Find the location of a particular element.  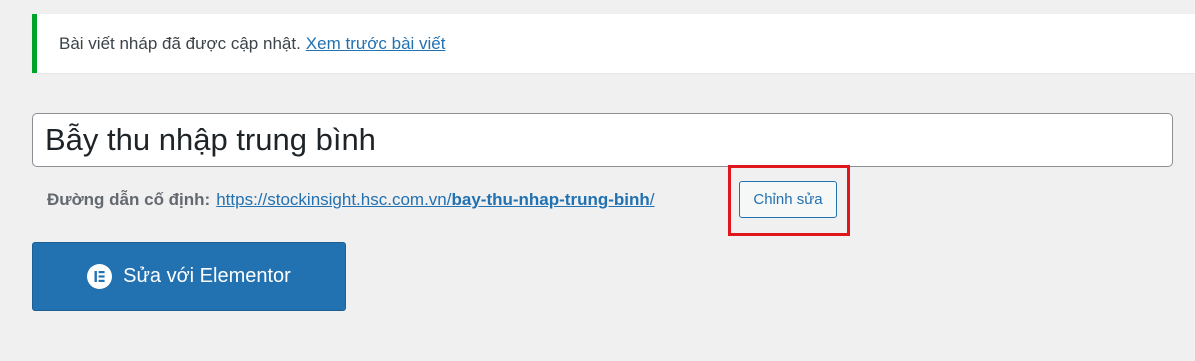

edit-with-elementor-button: Sửa với Elementor is located at coordinates (189, 276).